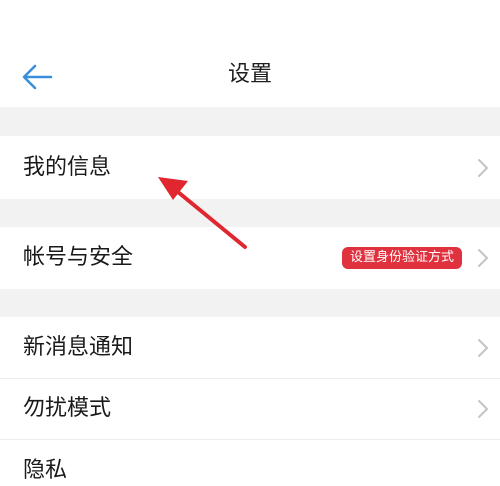 This screenshot has width=500, height=486. I want to click on settings-row-new-message-notification: 新消息通知, so click(250, 347).